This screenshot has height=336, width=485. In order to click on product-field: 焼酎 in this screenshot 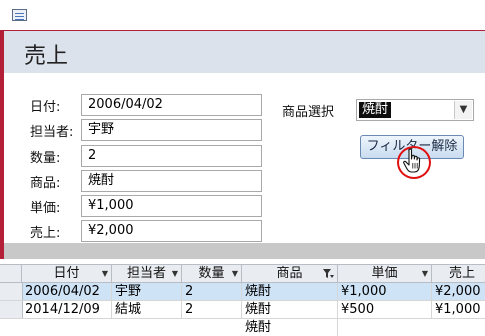, I will do `click(171, 181)`.